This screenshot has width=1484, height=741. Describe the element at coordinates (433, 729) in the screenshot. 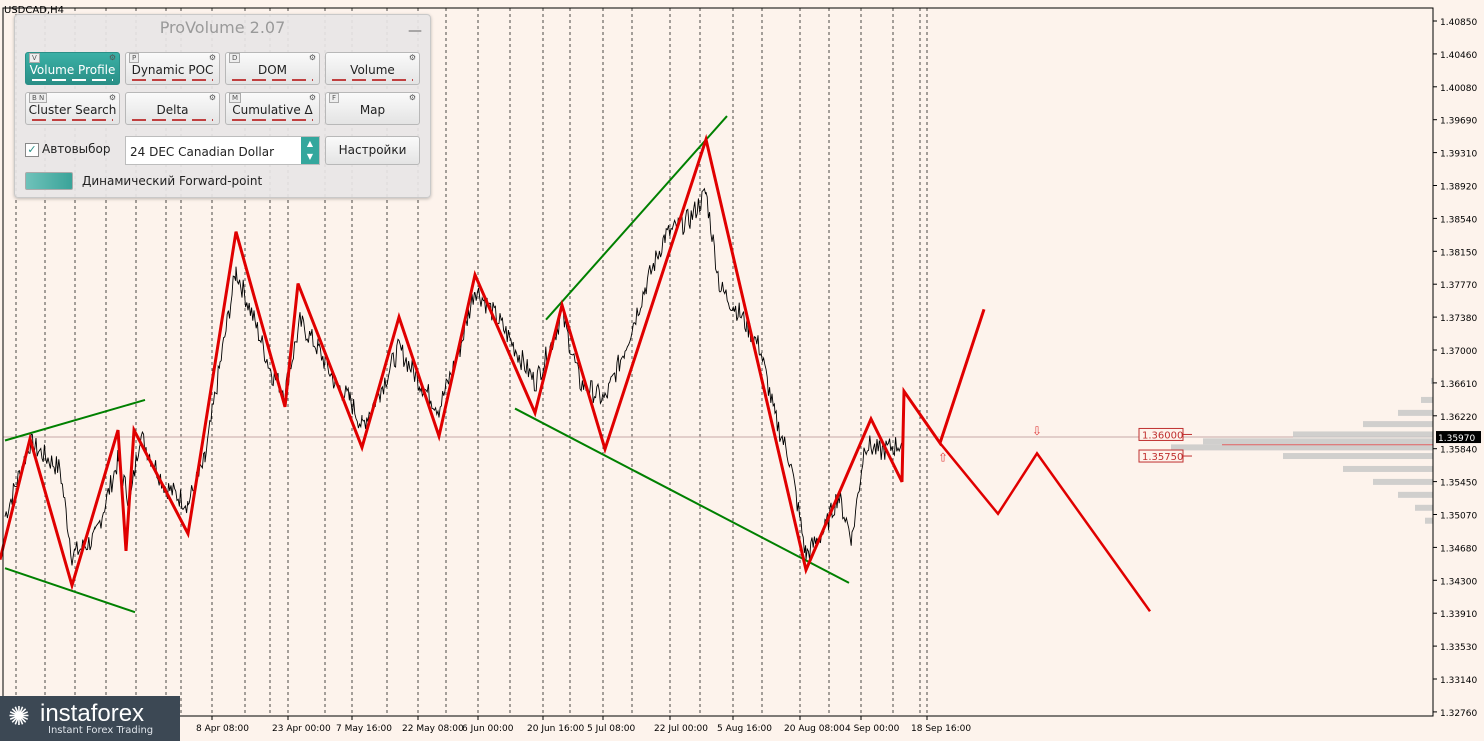

I see `time-tick-label: 22 May 08:00` at that location.